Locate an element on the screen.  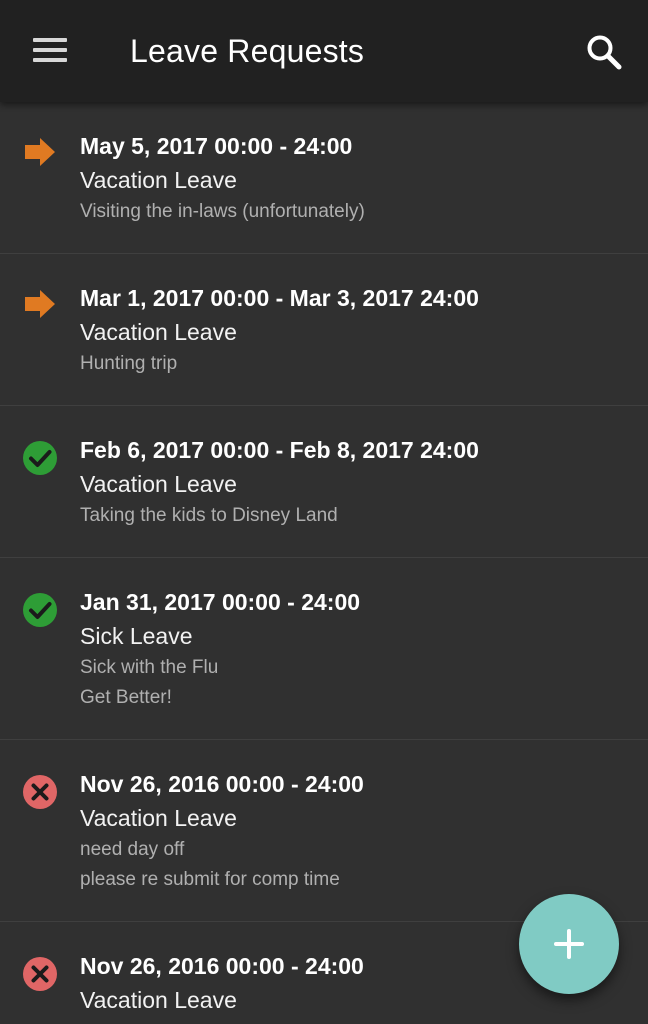
manager-response: please re submit for comp time is located at coordinates (210, 879).